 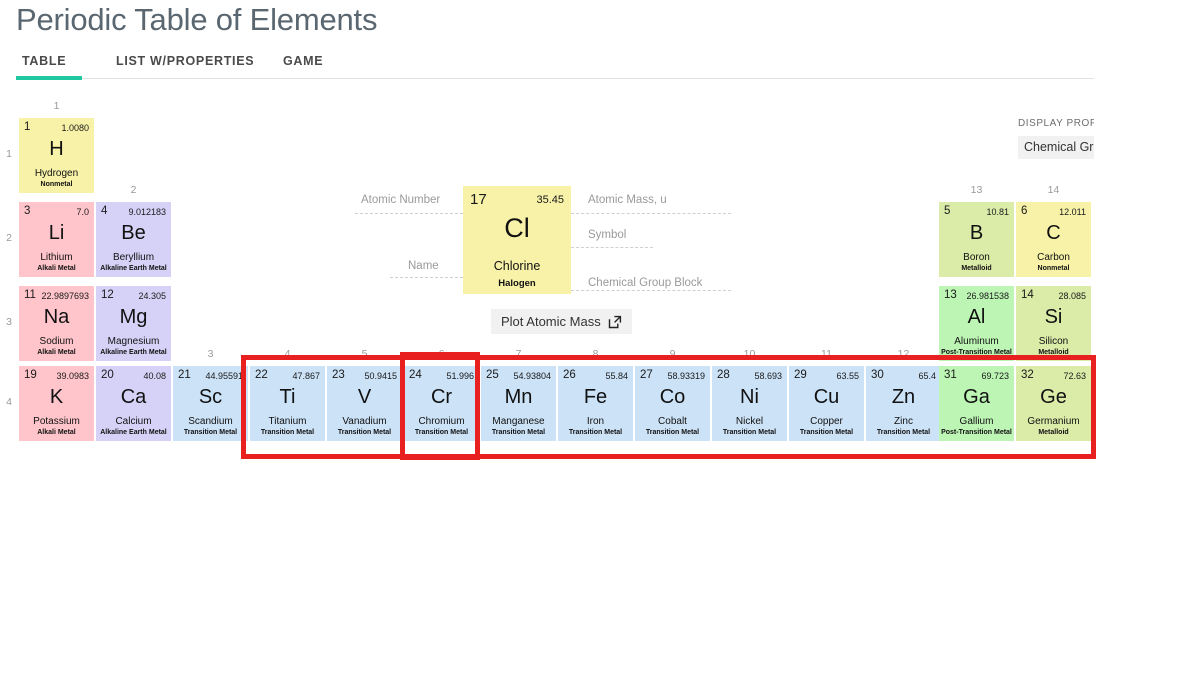 I want to click on element-cell-li: 3 7.0 Li Lithium Alkali Metal, so click(x=56, y=239).